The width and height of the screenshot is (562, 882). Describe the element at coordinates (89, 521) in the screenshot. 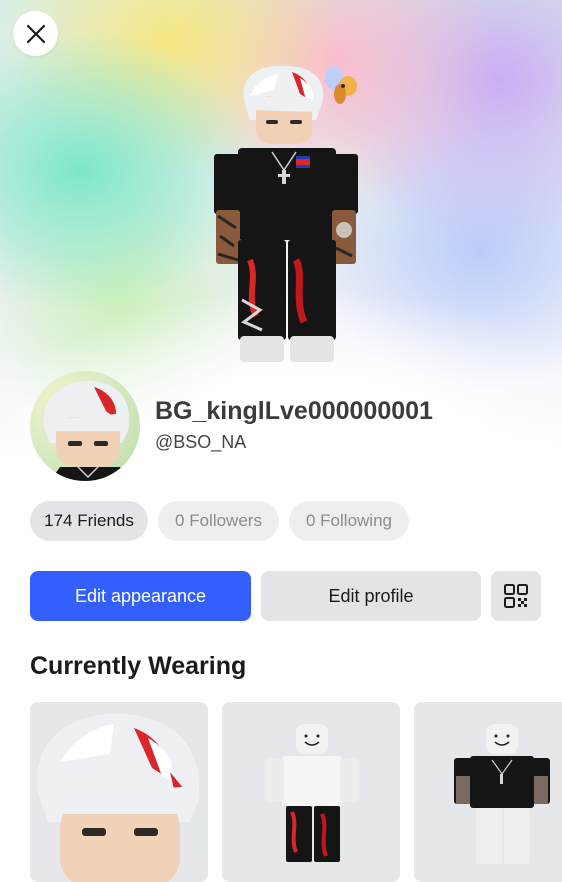

I see `friends-count-button: 174 Friends` at that location.